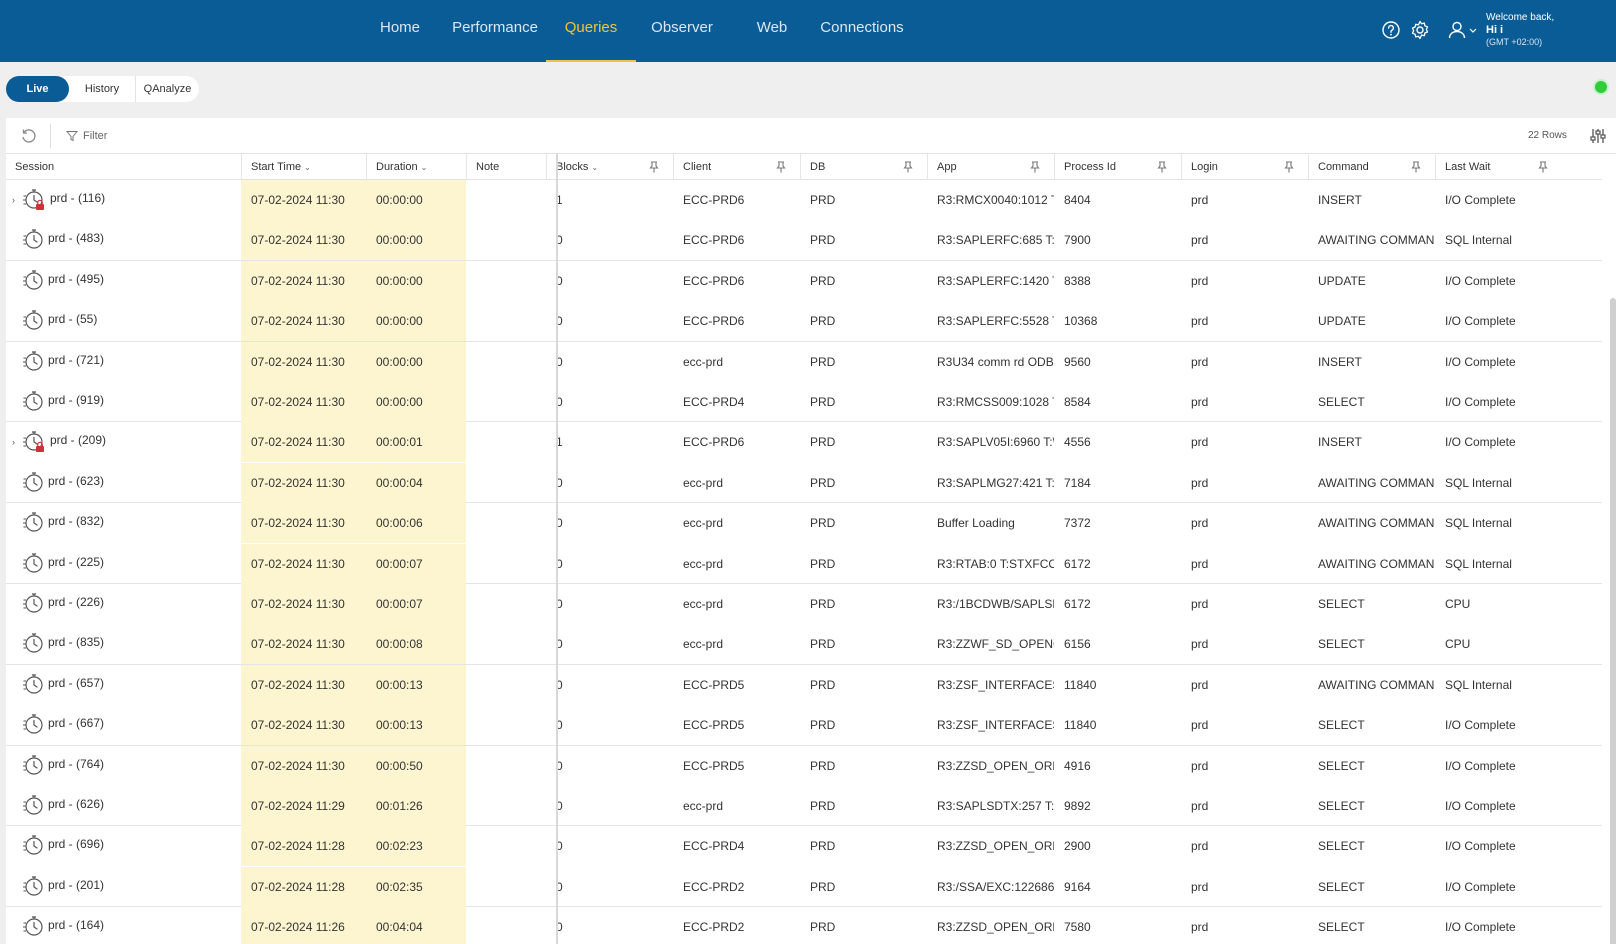 Image resolution: width=1616 pixels, height=944 pixels. Describe the element at coordinates (400, 31) in the screenshot. I see `nav-home: Home` at that location.